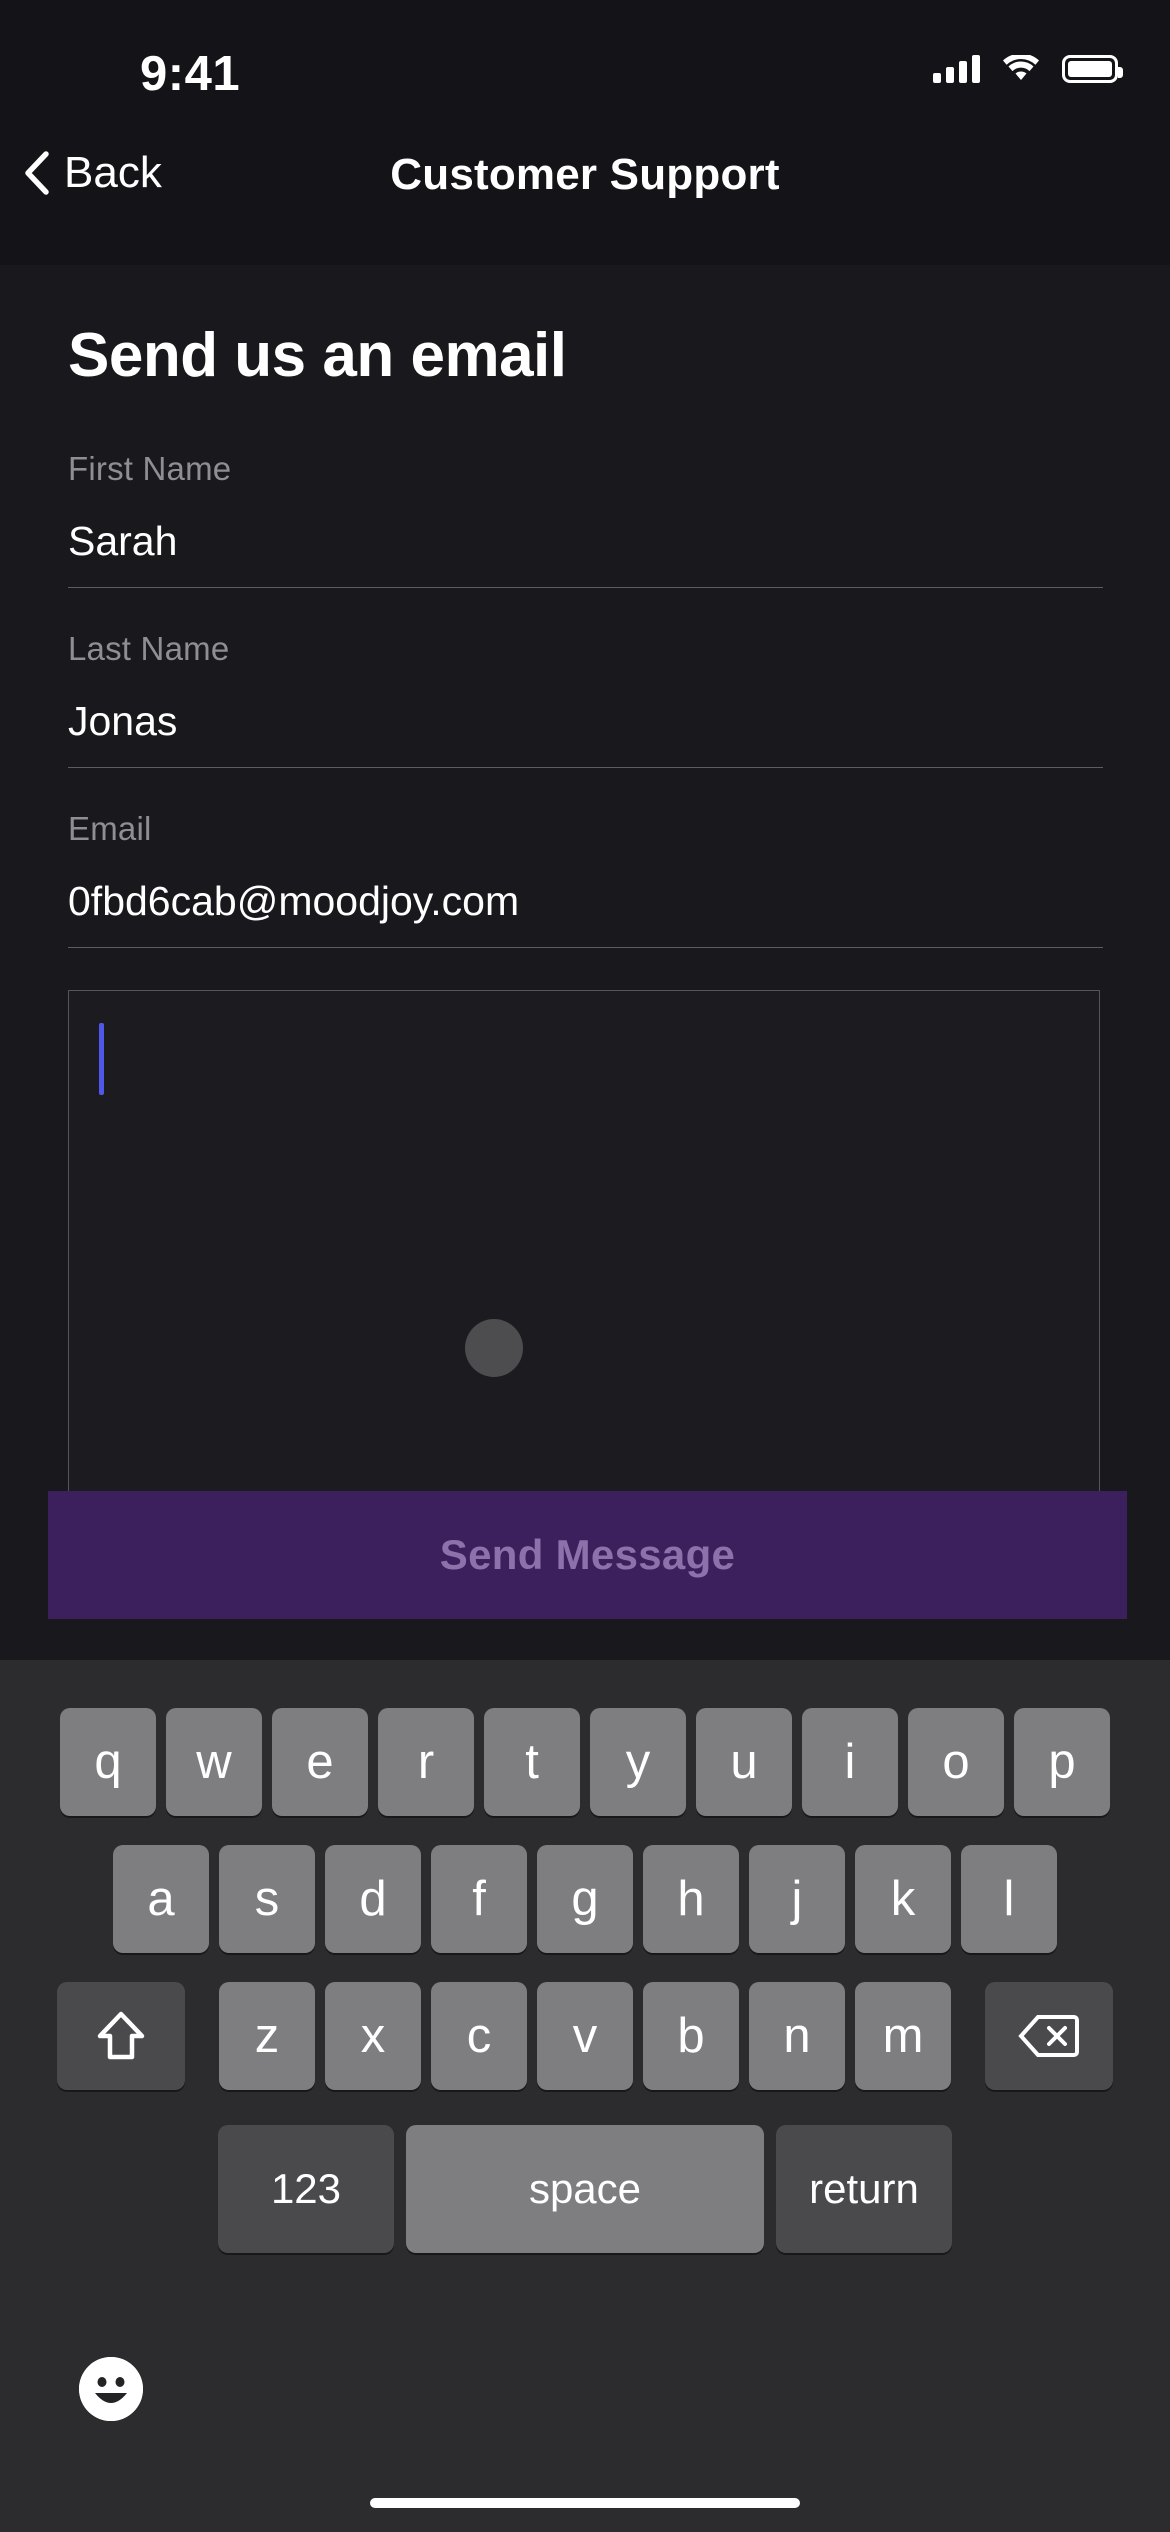 The width and height of the screenshot is (1170, 2532). What do you see at coordinates (150, 468) in the screenshot?
I see `first-name-label: First Name` at bounding box center [150, 468].